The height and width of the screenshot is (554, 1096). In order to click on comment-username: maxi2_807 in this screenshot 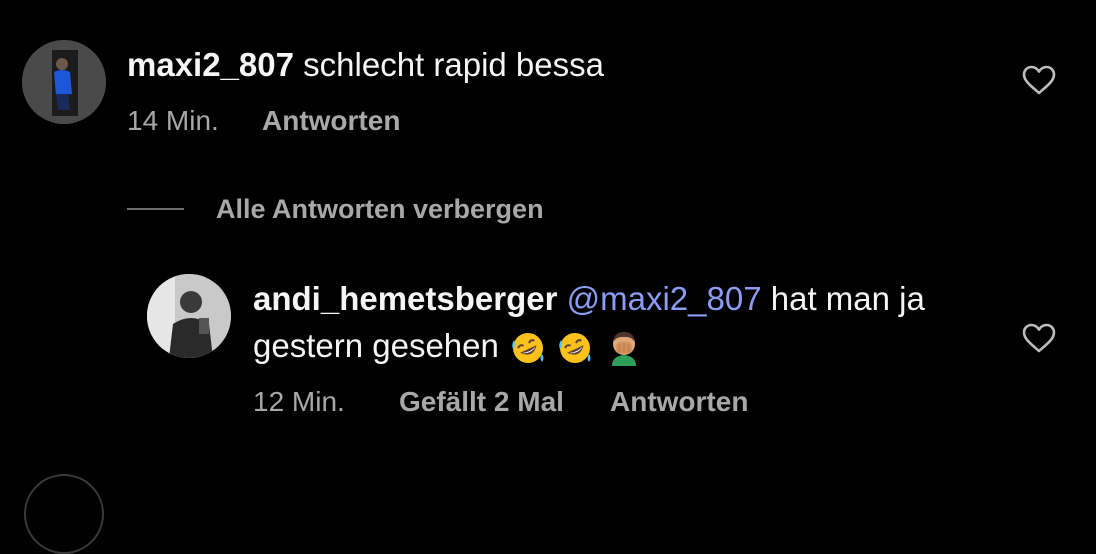, I will do `click(210, 64)`.